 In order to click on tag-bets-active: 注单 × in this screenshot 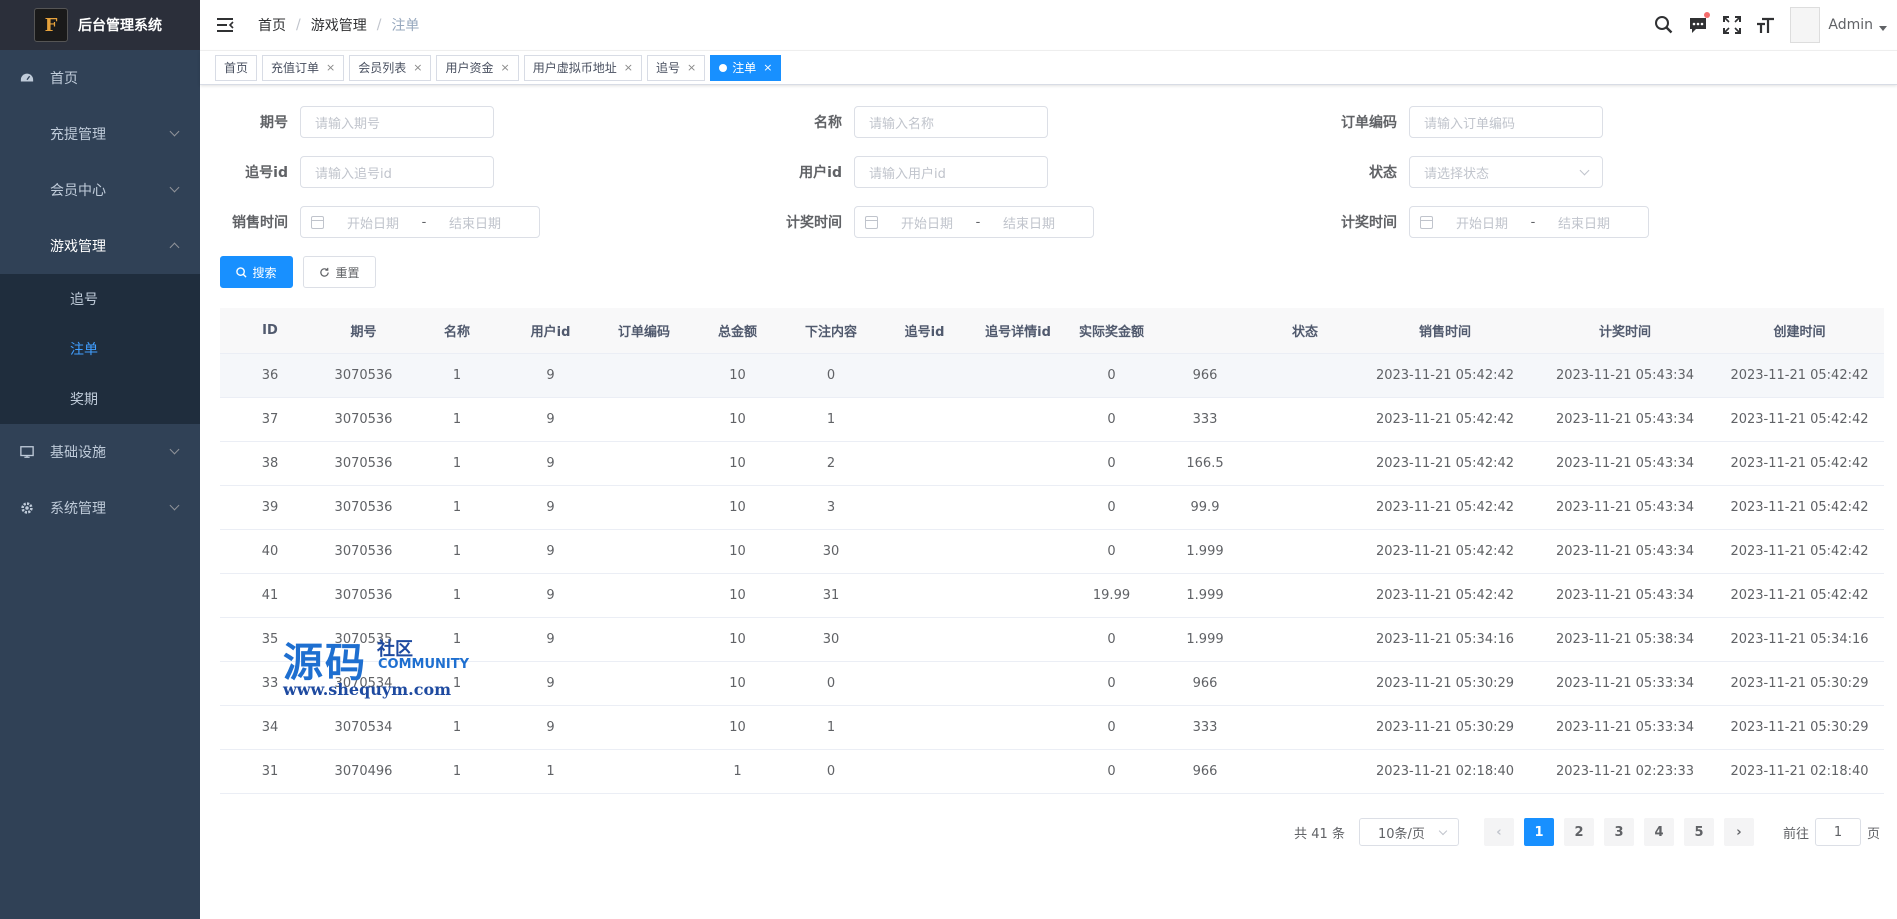, I will do `click(746, 67)`.